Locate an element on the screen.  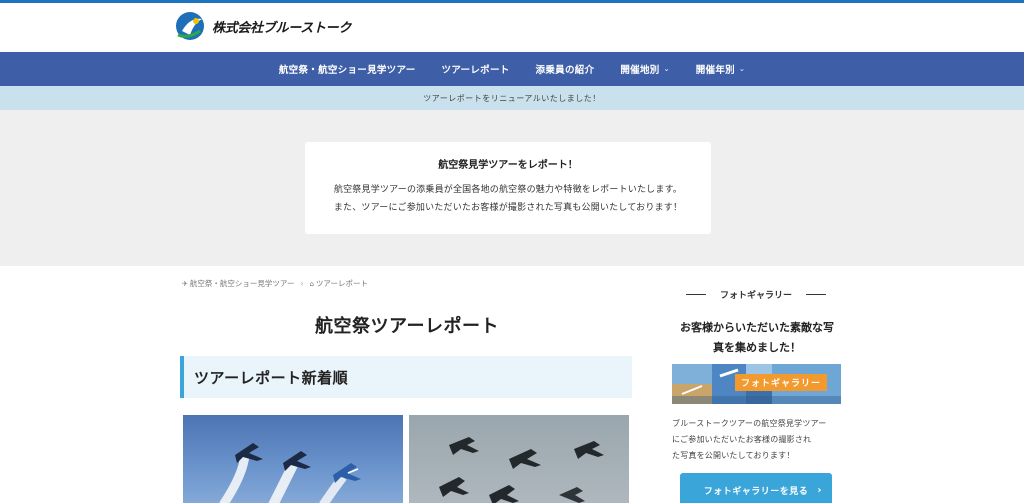
page-title: 航空祭ツアーレポート is located at coordinates (407, 326).